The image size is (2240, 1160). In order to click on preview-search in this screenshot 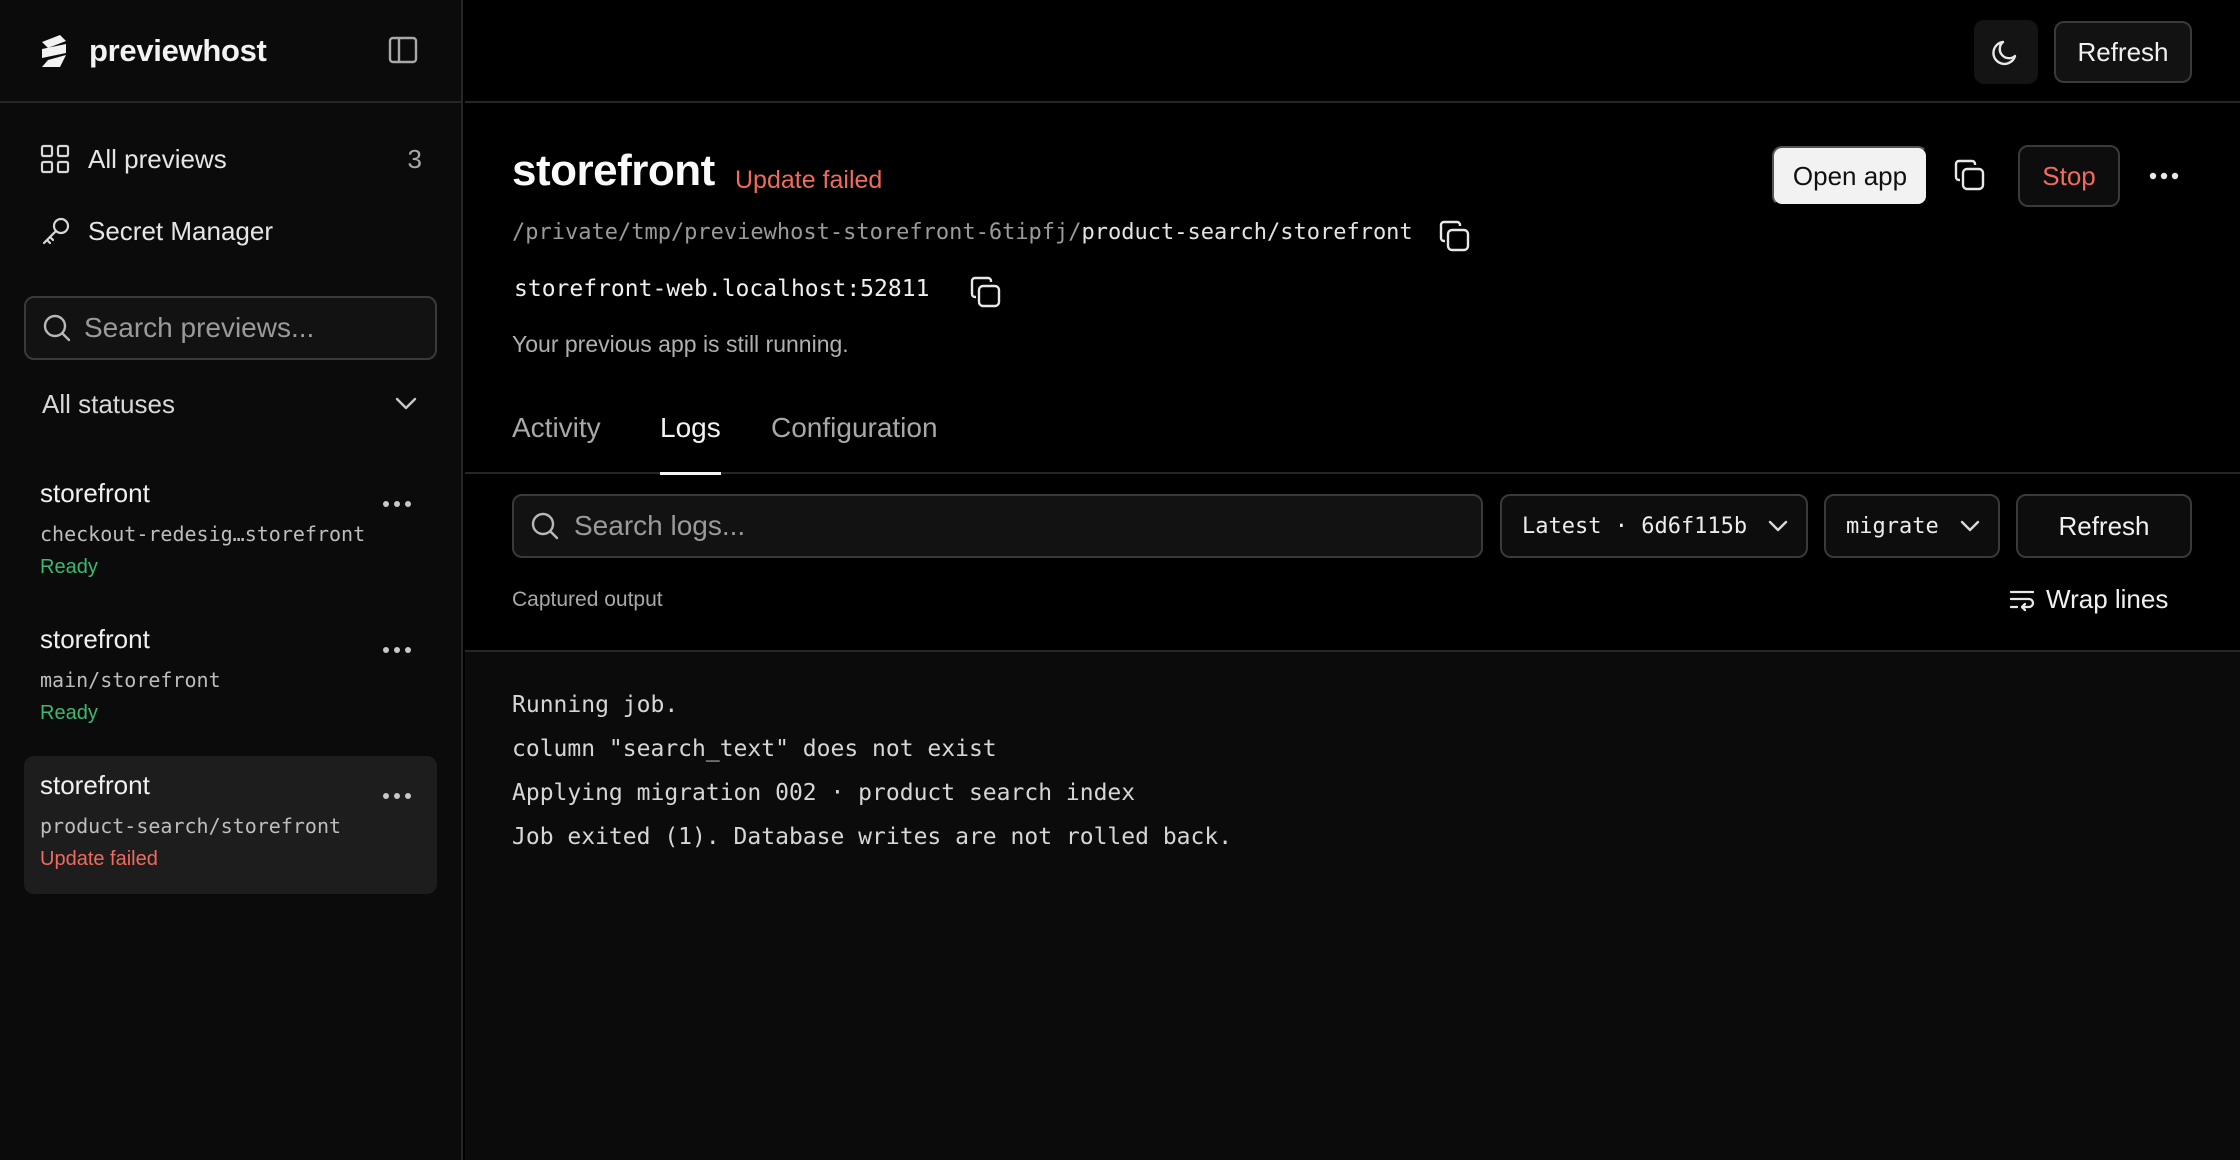, I will do `click(230, 328)`.